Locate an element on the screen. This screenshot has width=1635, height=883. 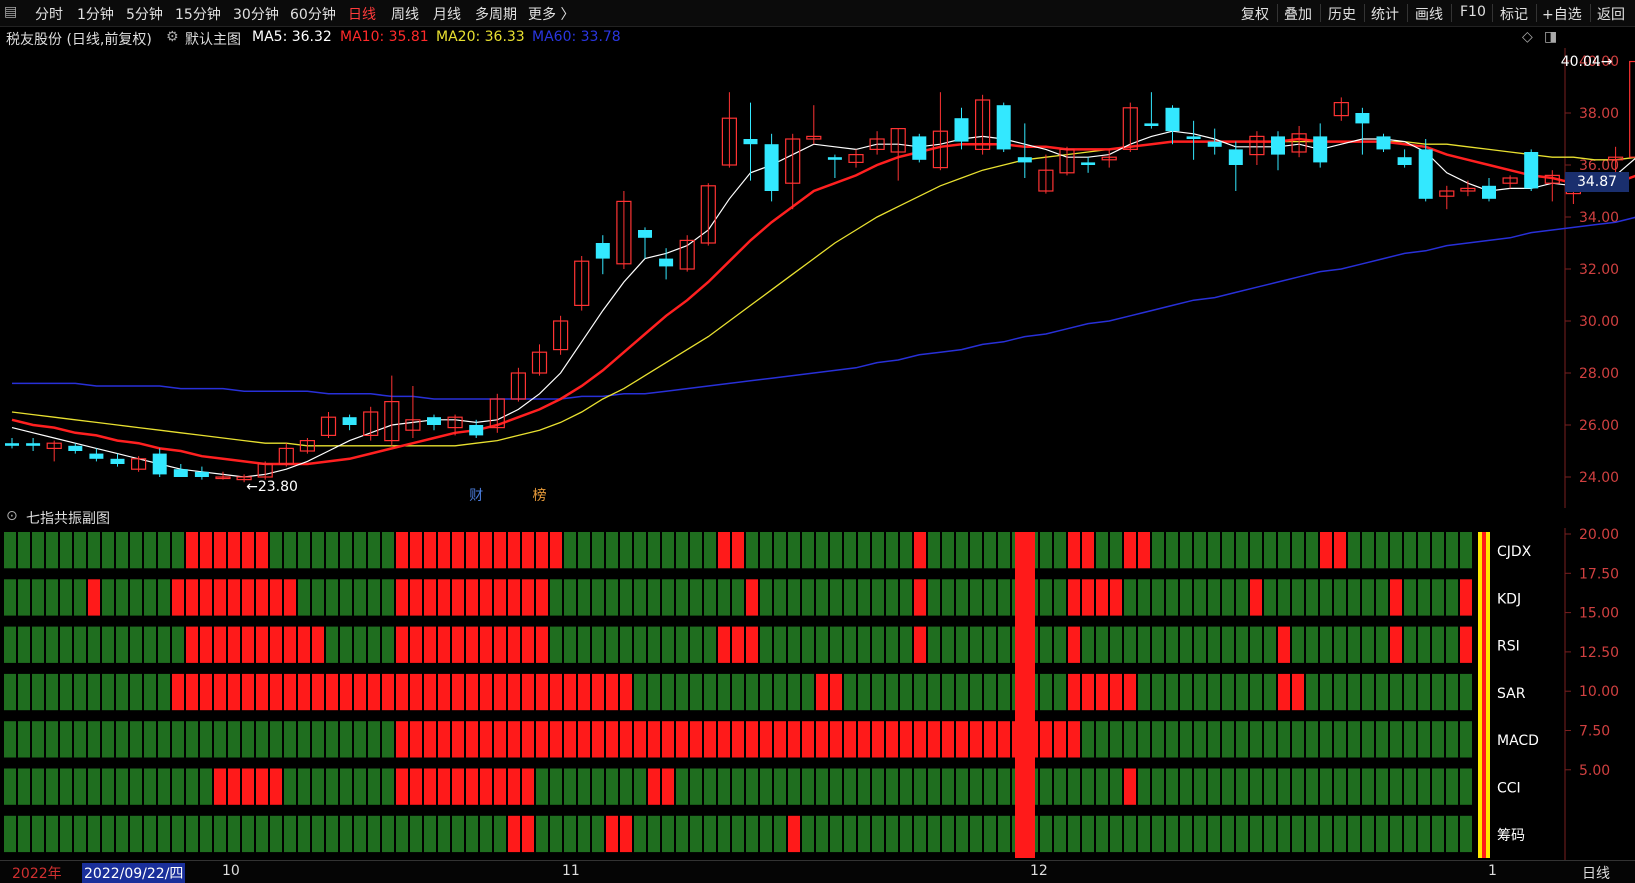
ma20-value: MA20: 36.33 is located at coordinates (480, 37).